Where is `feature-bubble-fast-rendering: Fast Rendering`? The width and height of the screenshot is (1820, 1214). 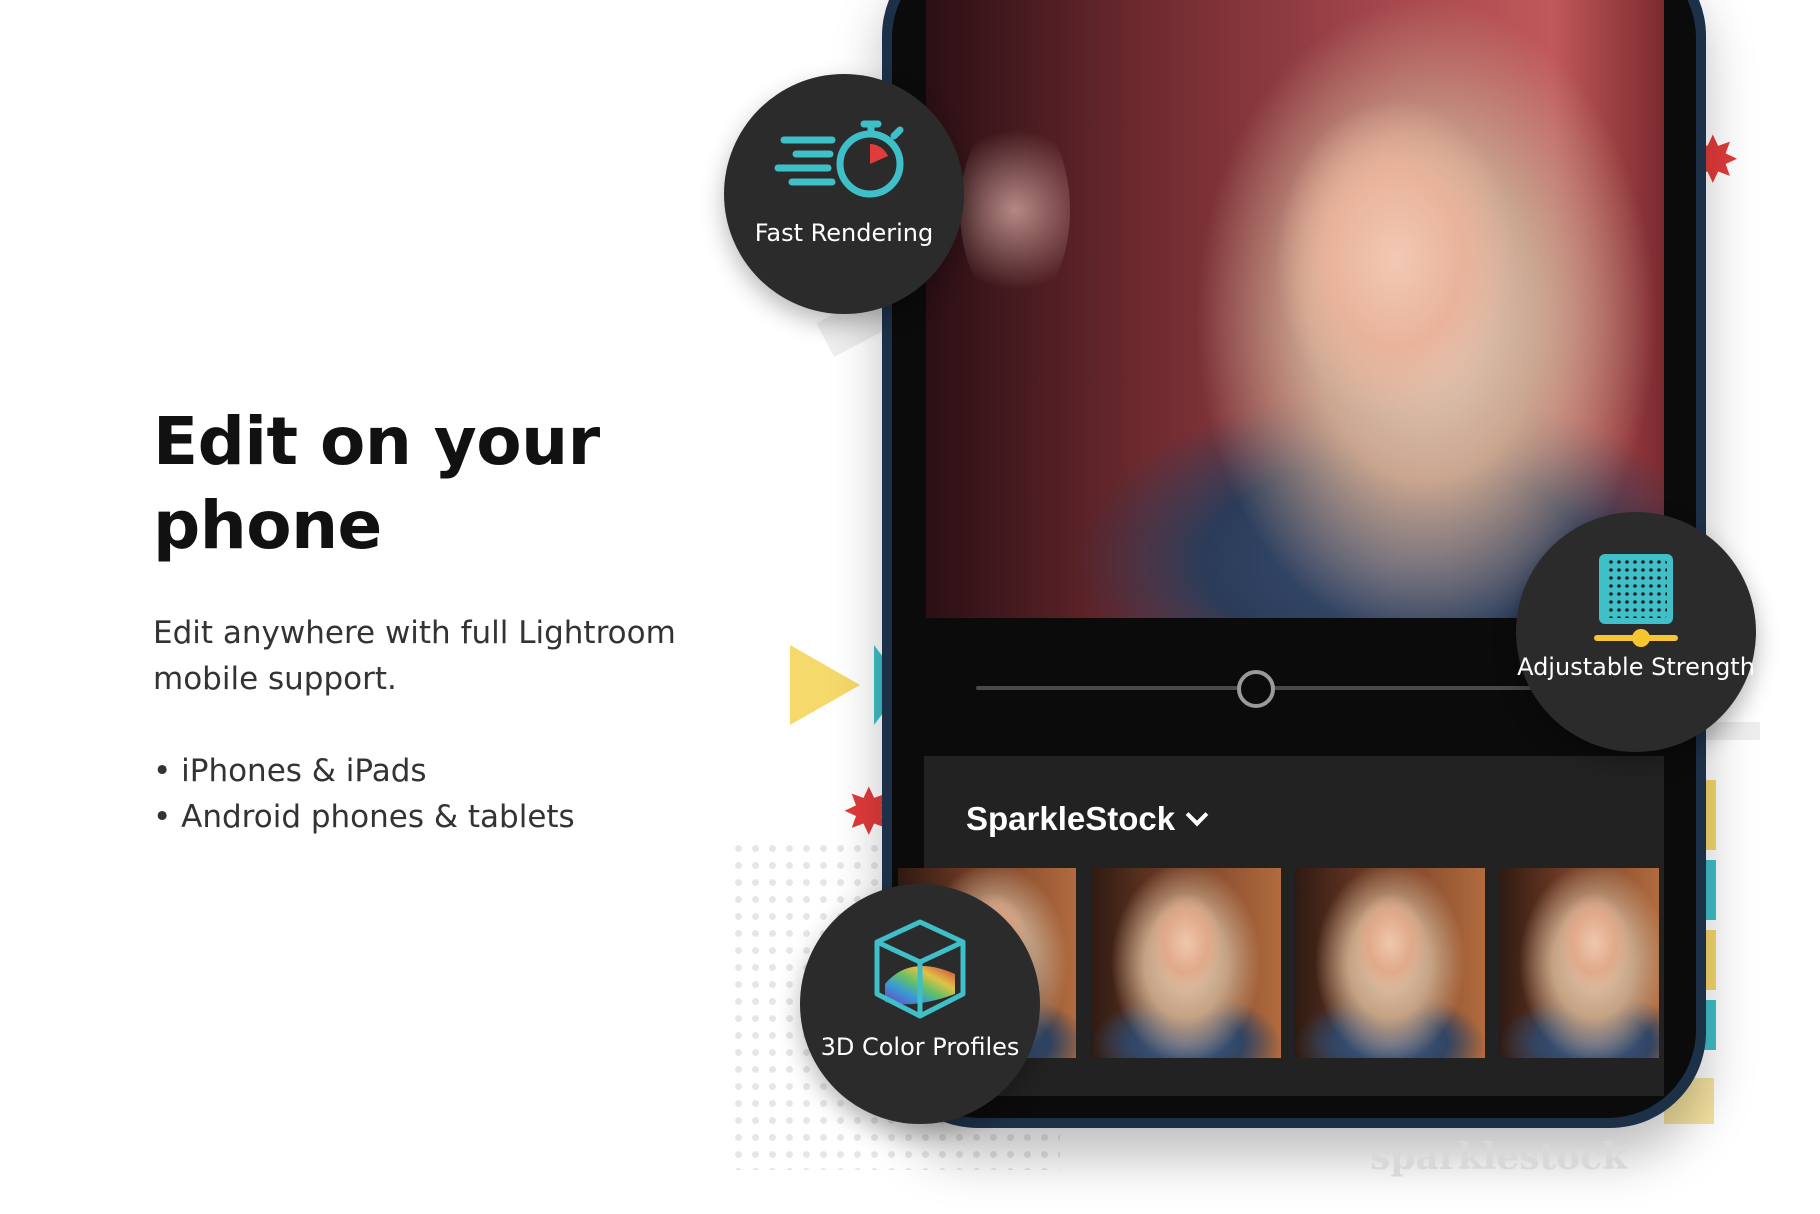 feature-bubble-fast-rendering: Fast Rendering is located at coordinates (844, 194).